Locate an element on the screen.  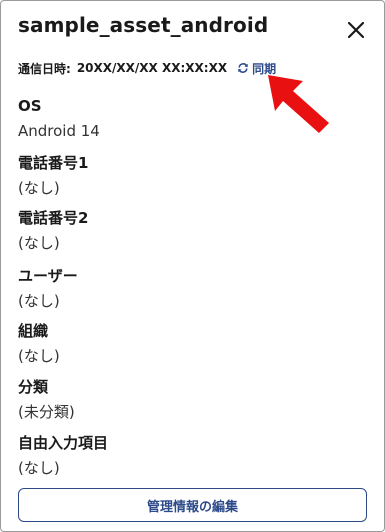
sync-label: 通信日時: is located at coordinates (44, 68).